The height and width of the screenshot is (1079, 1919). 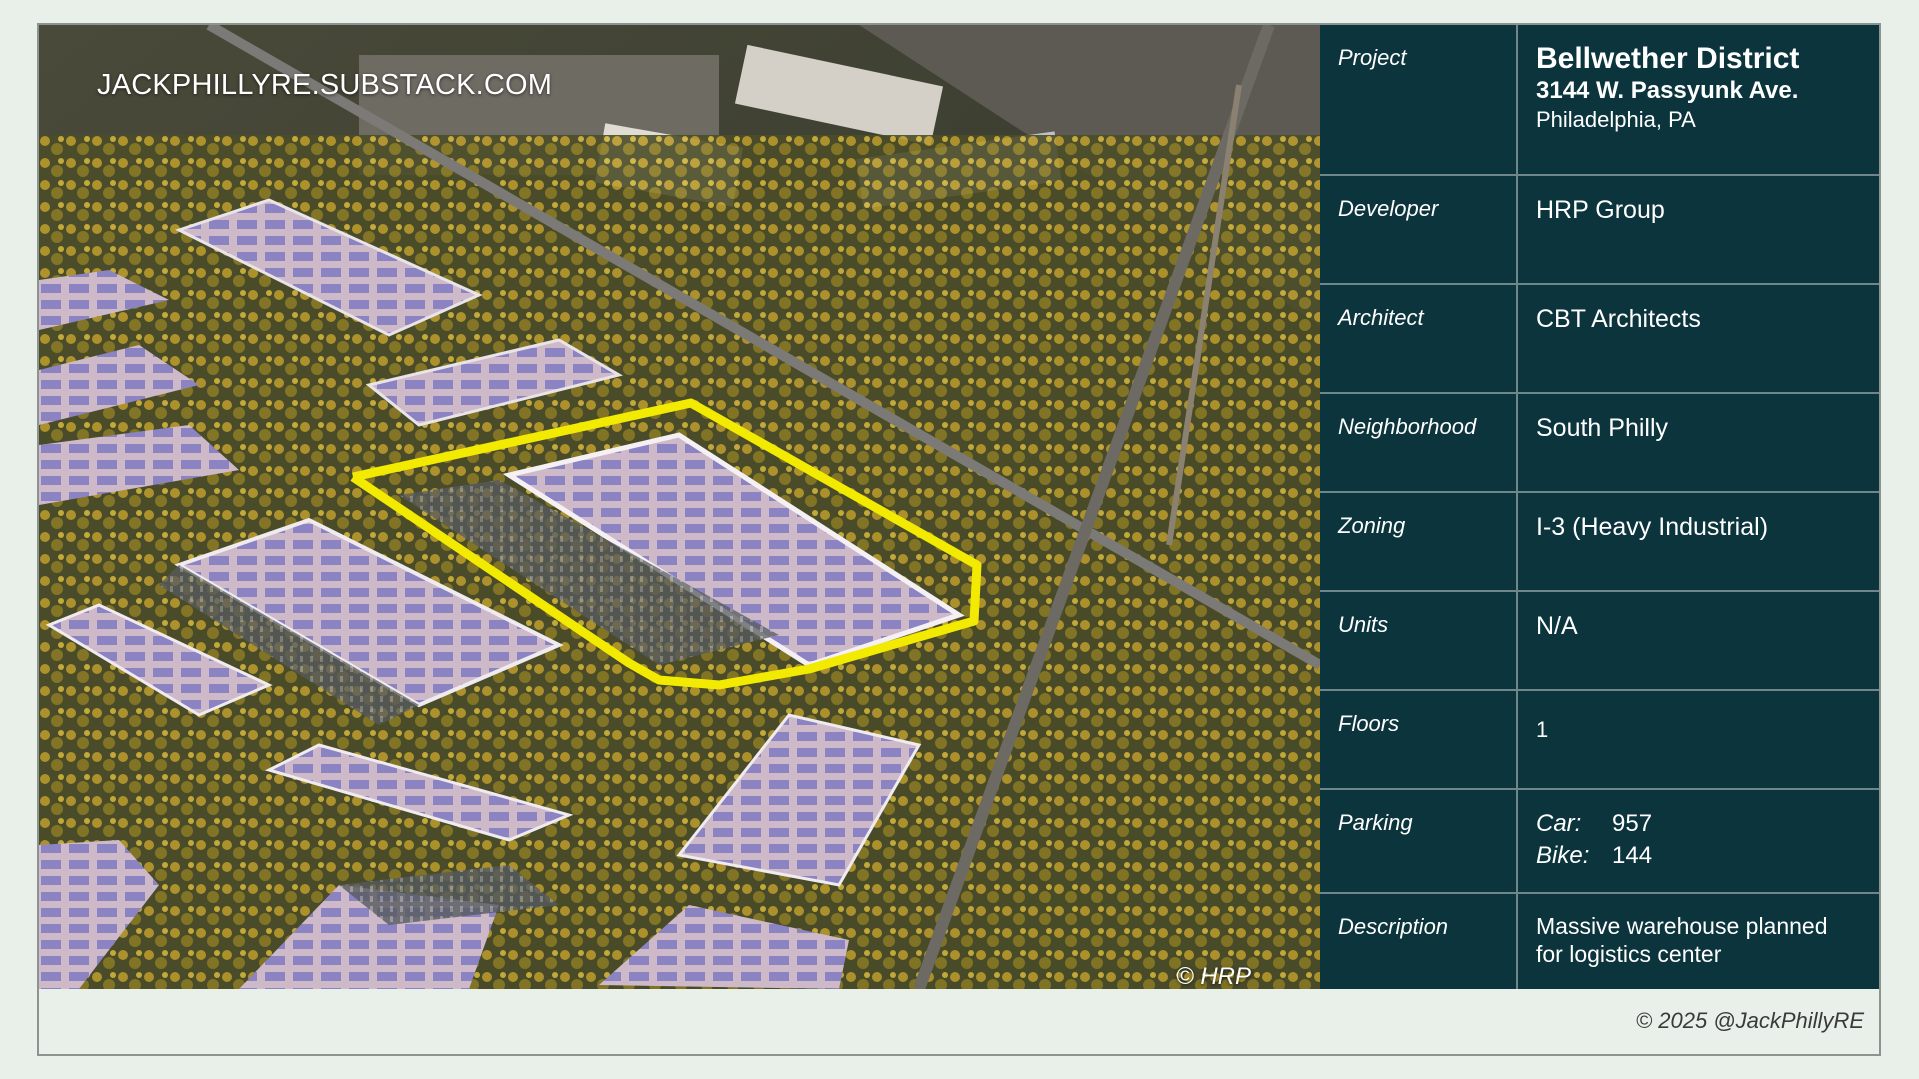 What do you see at coordinates (1393, 926) in the screenshot?
I see `label-description: Description` at bounding box center [1393, 926].